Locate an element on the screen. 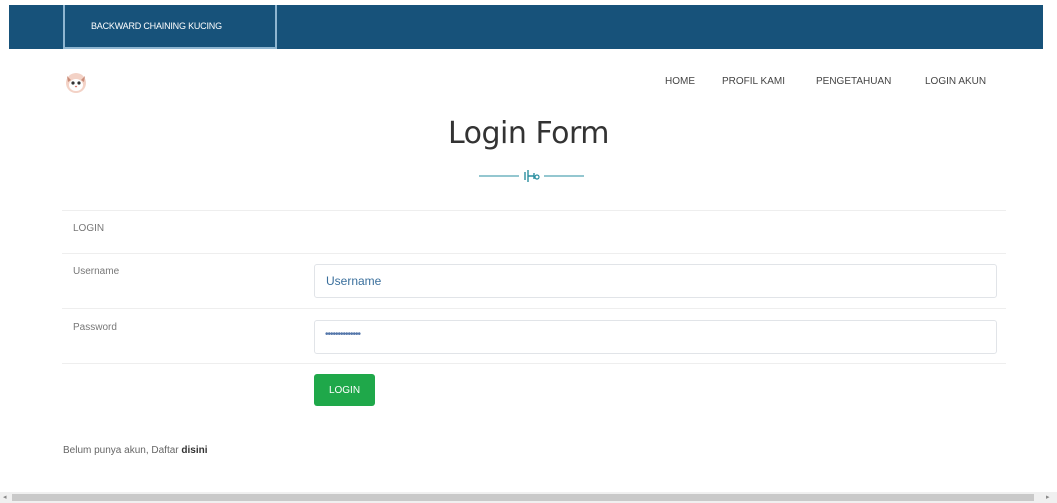 The height and width of the screenshot is (503, 1057). nav-login-akun: LOGIN AKUN is located at coordinates (955, 81).